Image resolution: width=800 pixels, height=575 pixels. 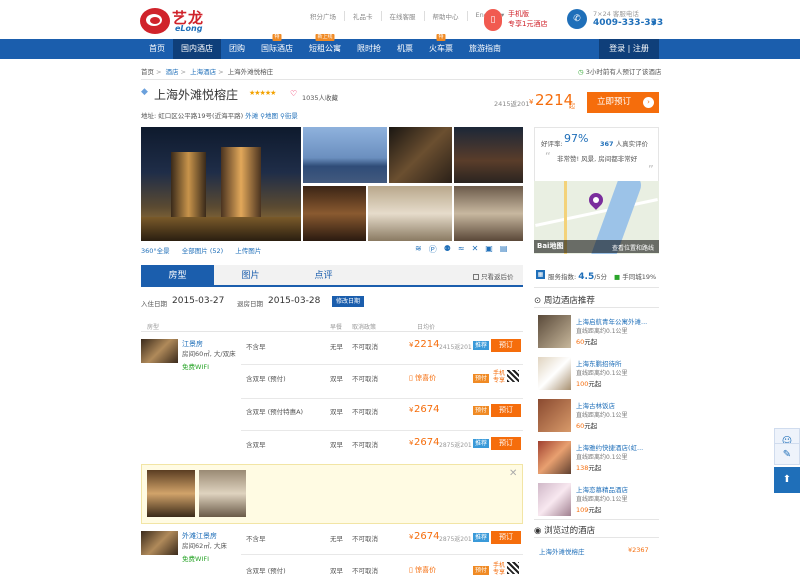 What do you see at coordinates (155, 251) in the screenshot?
I see `view-360-link: 360°全景` at bounding box center [155, 251].